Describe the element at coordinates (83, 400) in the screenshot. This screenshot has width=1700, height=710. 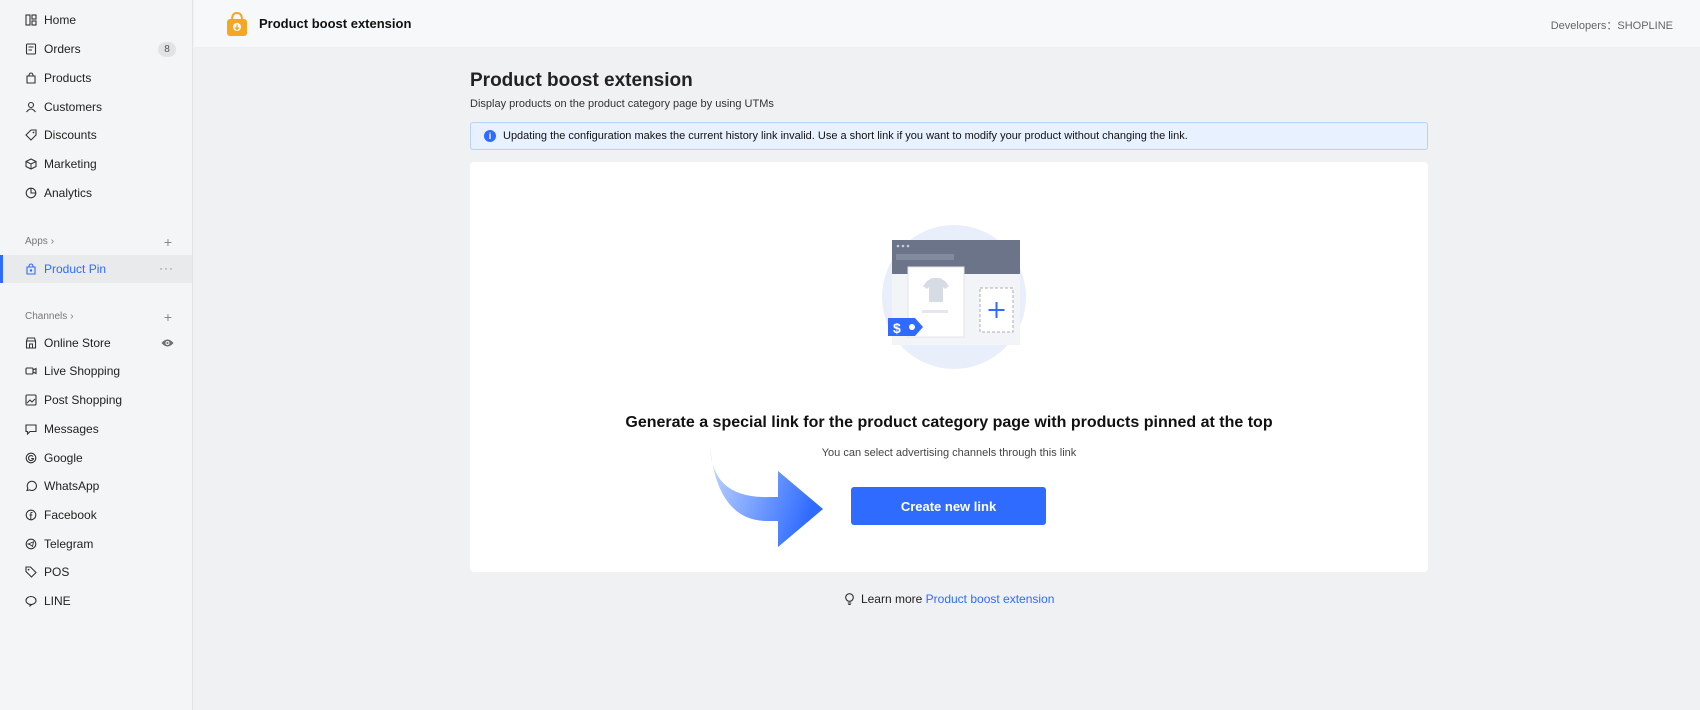
I see `sidebar-item-label: Post Shopping` at that location.